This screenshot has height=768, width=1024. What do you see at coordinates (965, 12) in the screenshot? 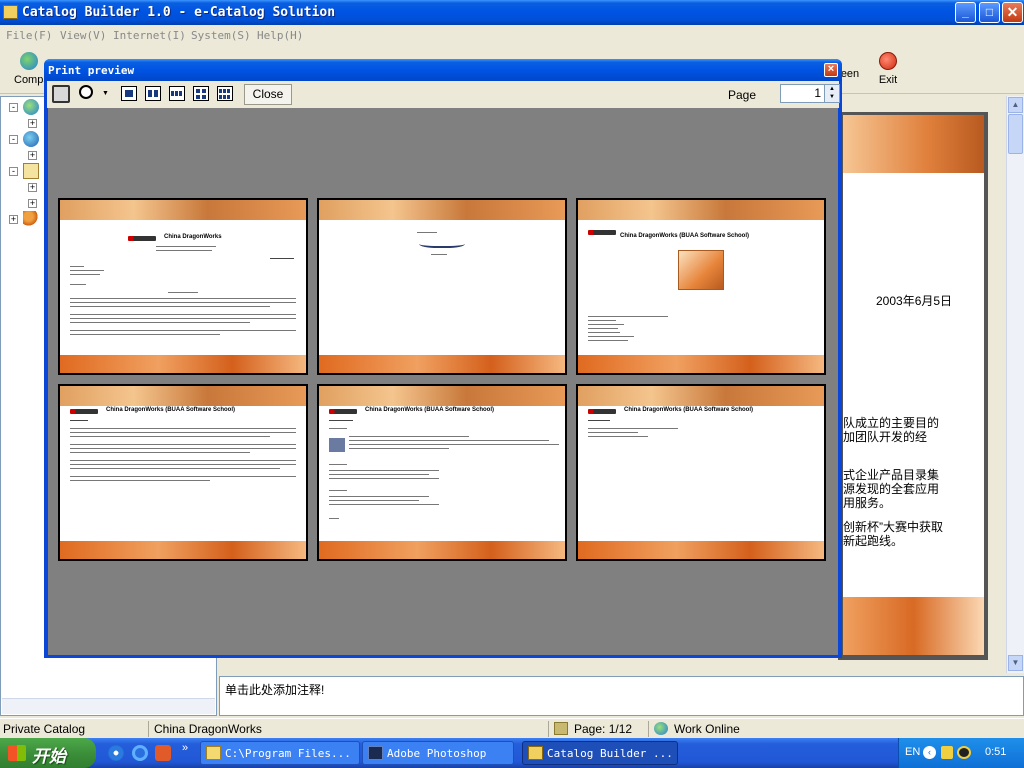
I see `minimize-button: _` at bounding box center [965, 12].